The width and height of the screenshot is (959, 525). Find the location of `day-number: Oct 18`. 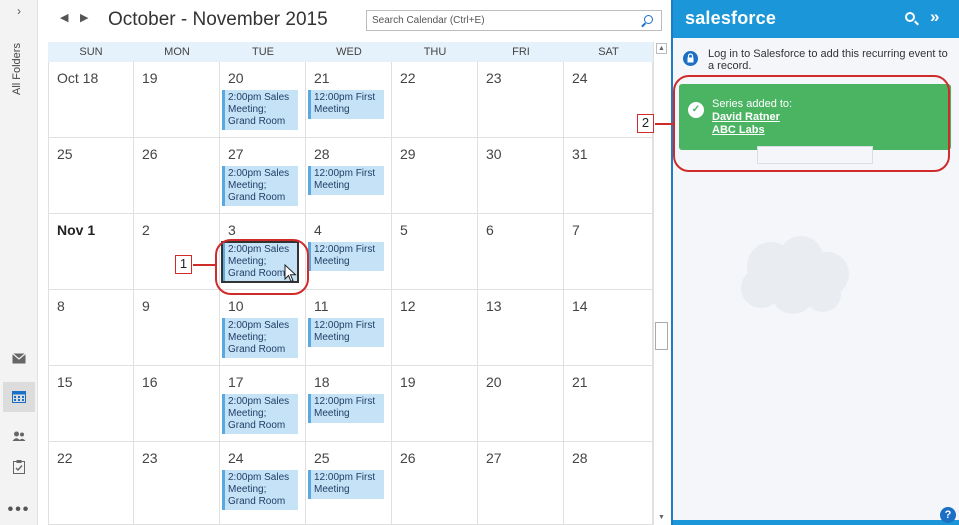

day-number: Oct 18 is located at coordinates (78, 78).